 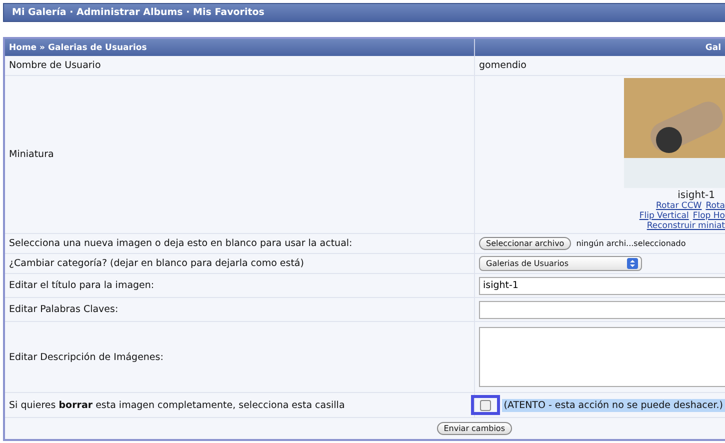 What do you see at coordinates (485, 405) in the screenshot?
I see `delete-checkbox` at bounding box center [485, 405].